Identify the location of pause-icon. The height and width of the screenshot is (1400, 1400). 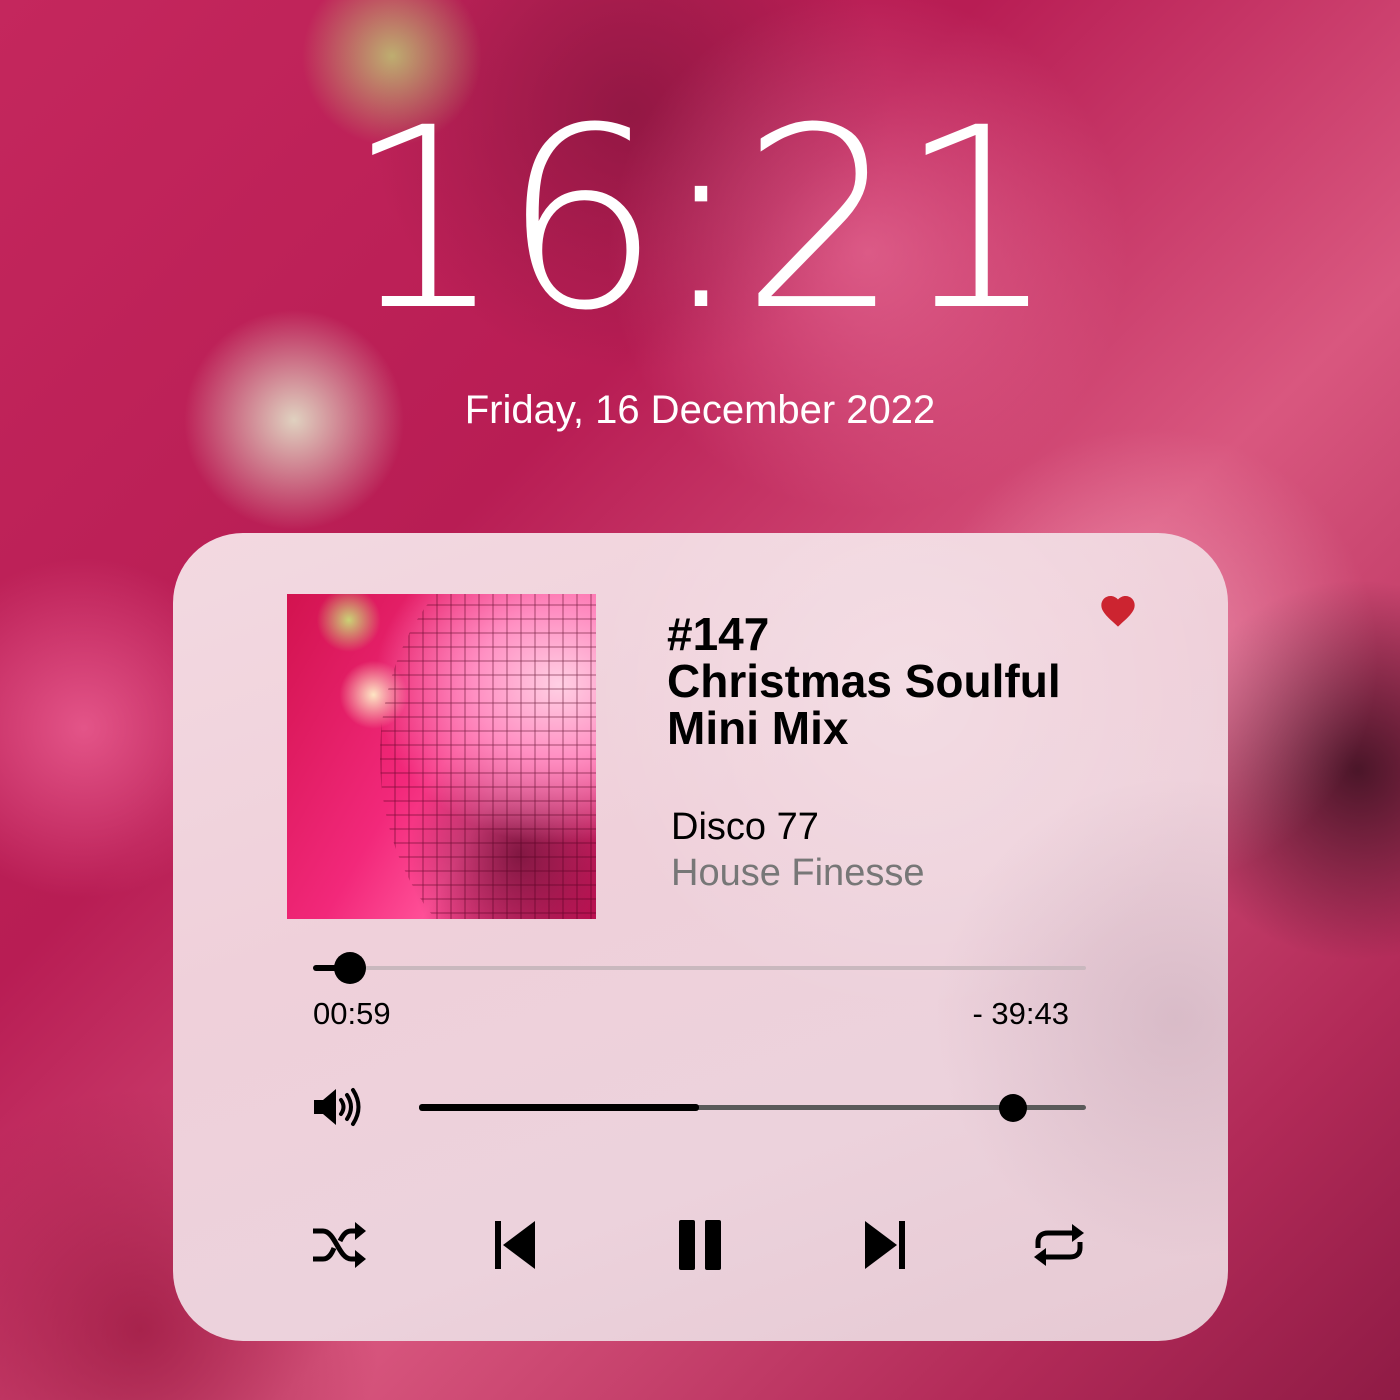
(700, 1245).